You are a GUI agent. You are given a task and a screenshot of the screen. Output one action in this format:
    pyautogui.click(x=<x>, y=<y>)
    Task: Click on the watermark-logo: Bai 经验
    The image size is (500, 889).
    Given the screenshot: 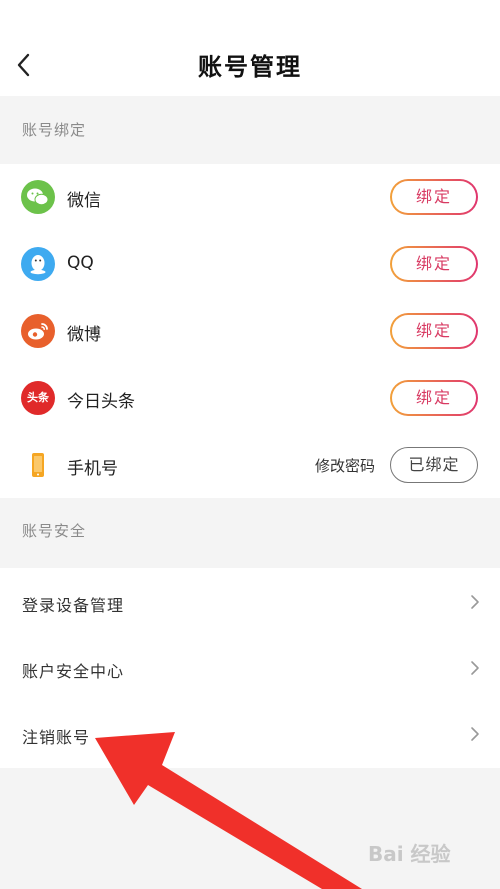 What is the action you would take?
    pyautogui.click(x=409, y=854)
    